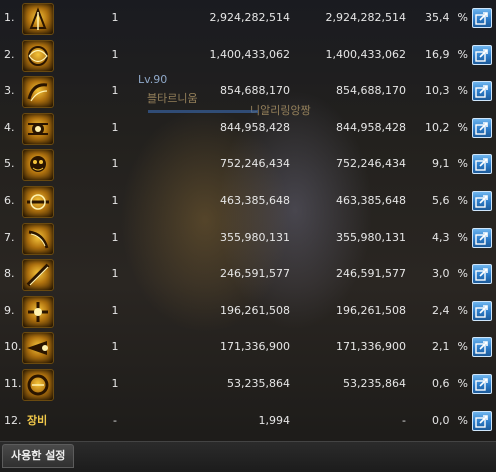 The height and width of the screenshot is (472, 496). What do you see at coordinates (255, 237) in the screenshot?
I see `damage-value: 355,980,131` at bounding box center [255, 237].